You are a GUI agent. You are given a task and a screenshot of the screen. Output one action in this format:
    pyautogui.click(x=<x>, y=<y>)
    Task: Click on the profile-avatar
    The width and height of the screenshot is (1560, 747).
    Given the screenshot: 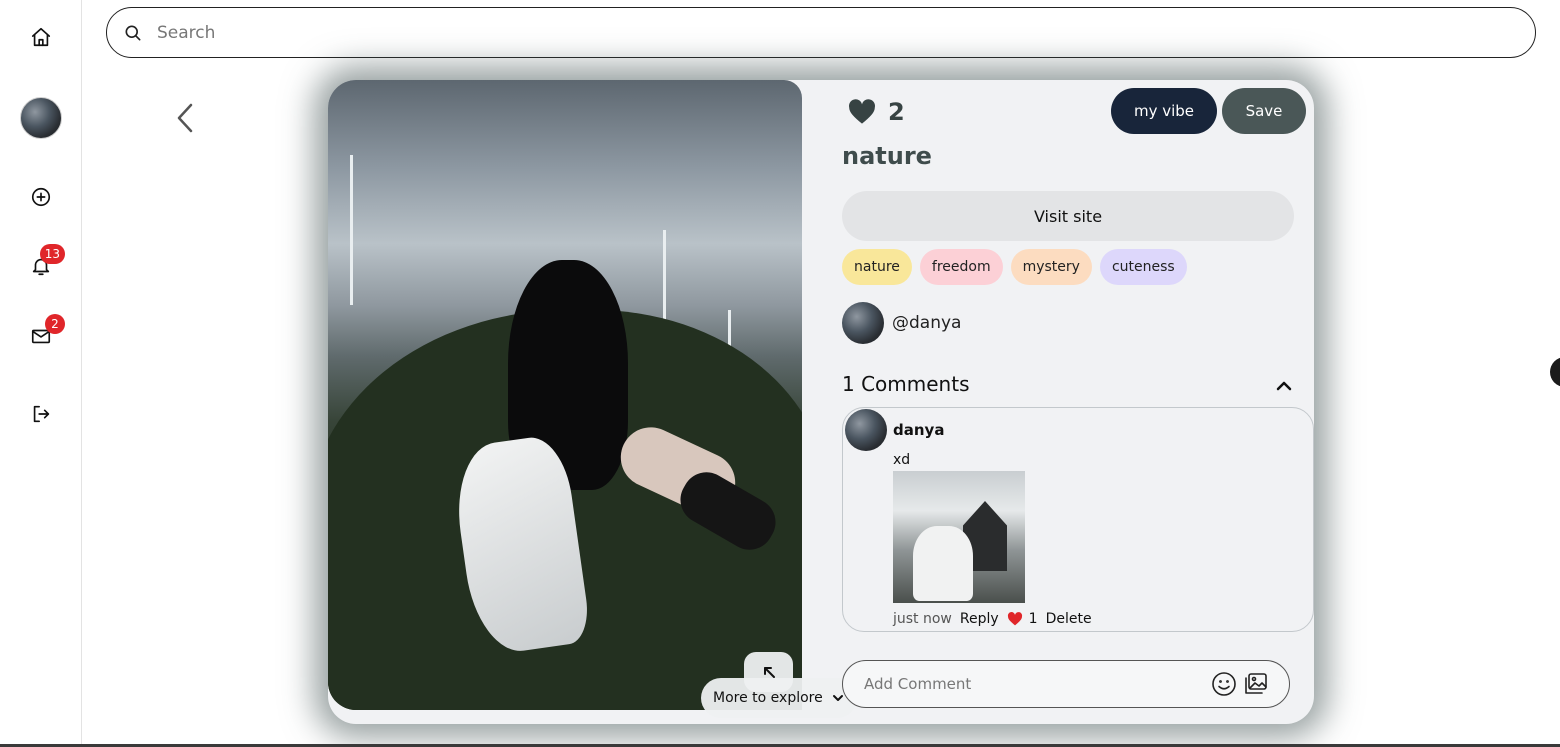 What is the action you would take?
    pyautogui.click(x=41, y=118)
    